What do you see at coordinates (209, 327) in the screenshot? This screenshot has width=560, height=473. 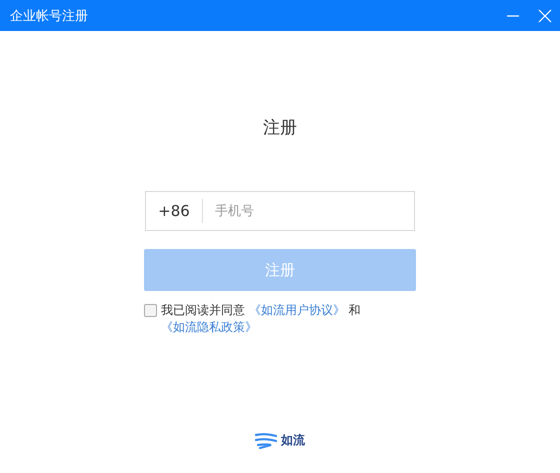 I see `link: 《如流隐私政策》` at bounding box center [209, 327].